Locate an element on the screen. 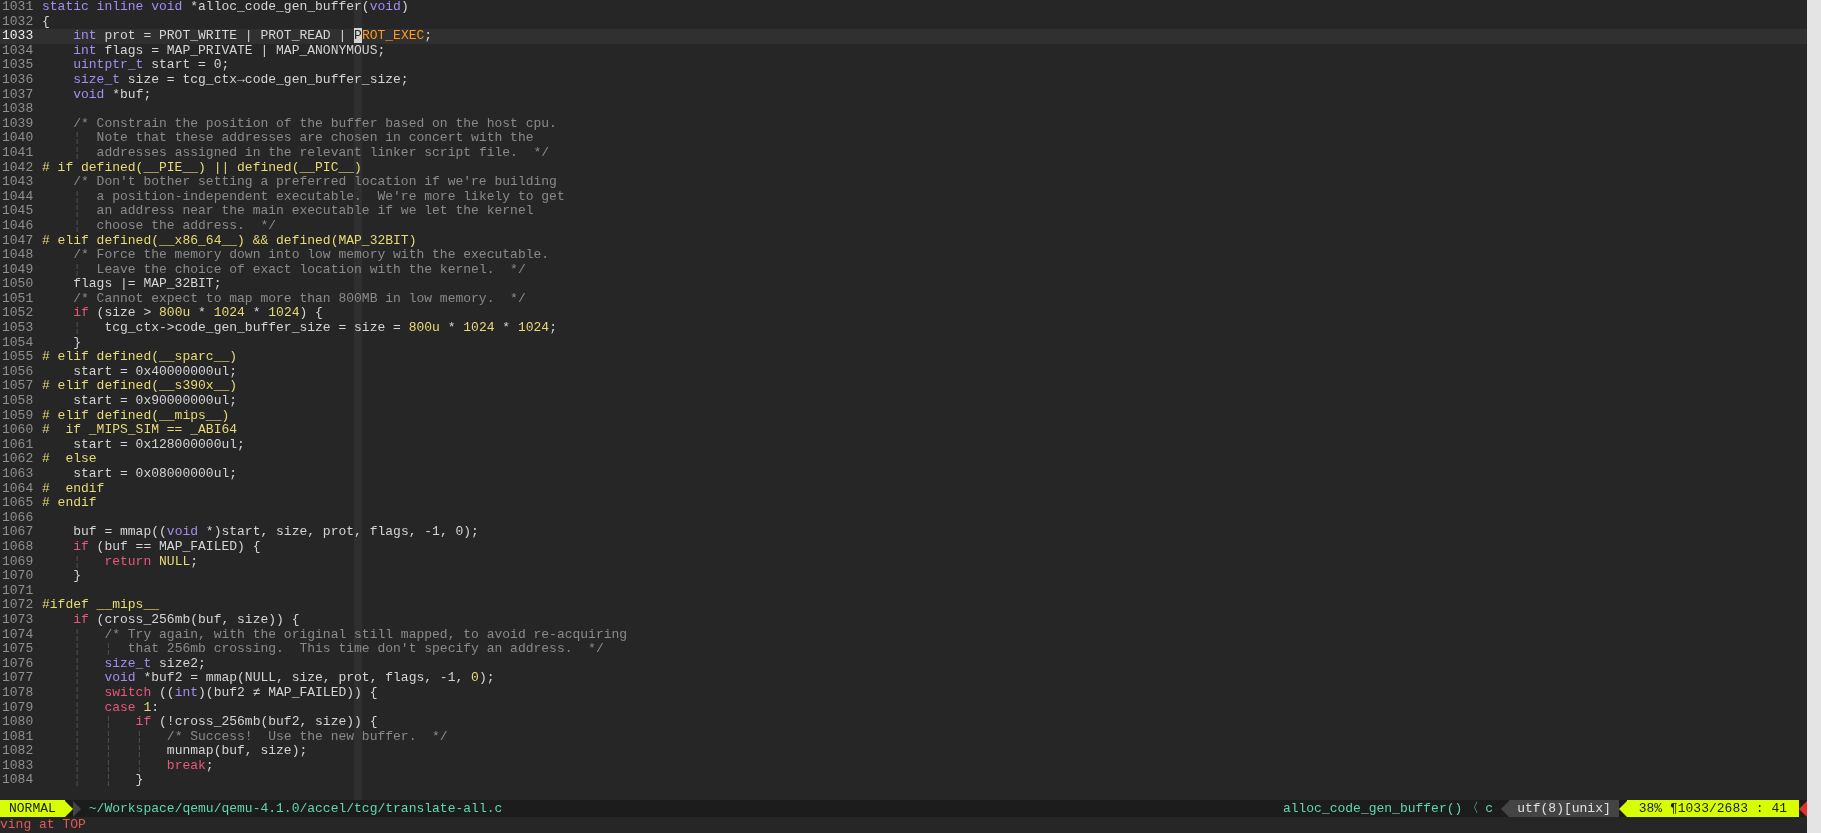  line-number: 1072 is located at coordinates (18, 605).